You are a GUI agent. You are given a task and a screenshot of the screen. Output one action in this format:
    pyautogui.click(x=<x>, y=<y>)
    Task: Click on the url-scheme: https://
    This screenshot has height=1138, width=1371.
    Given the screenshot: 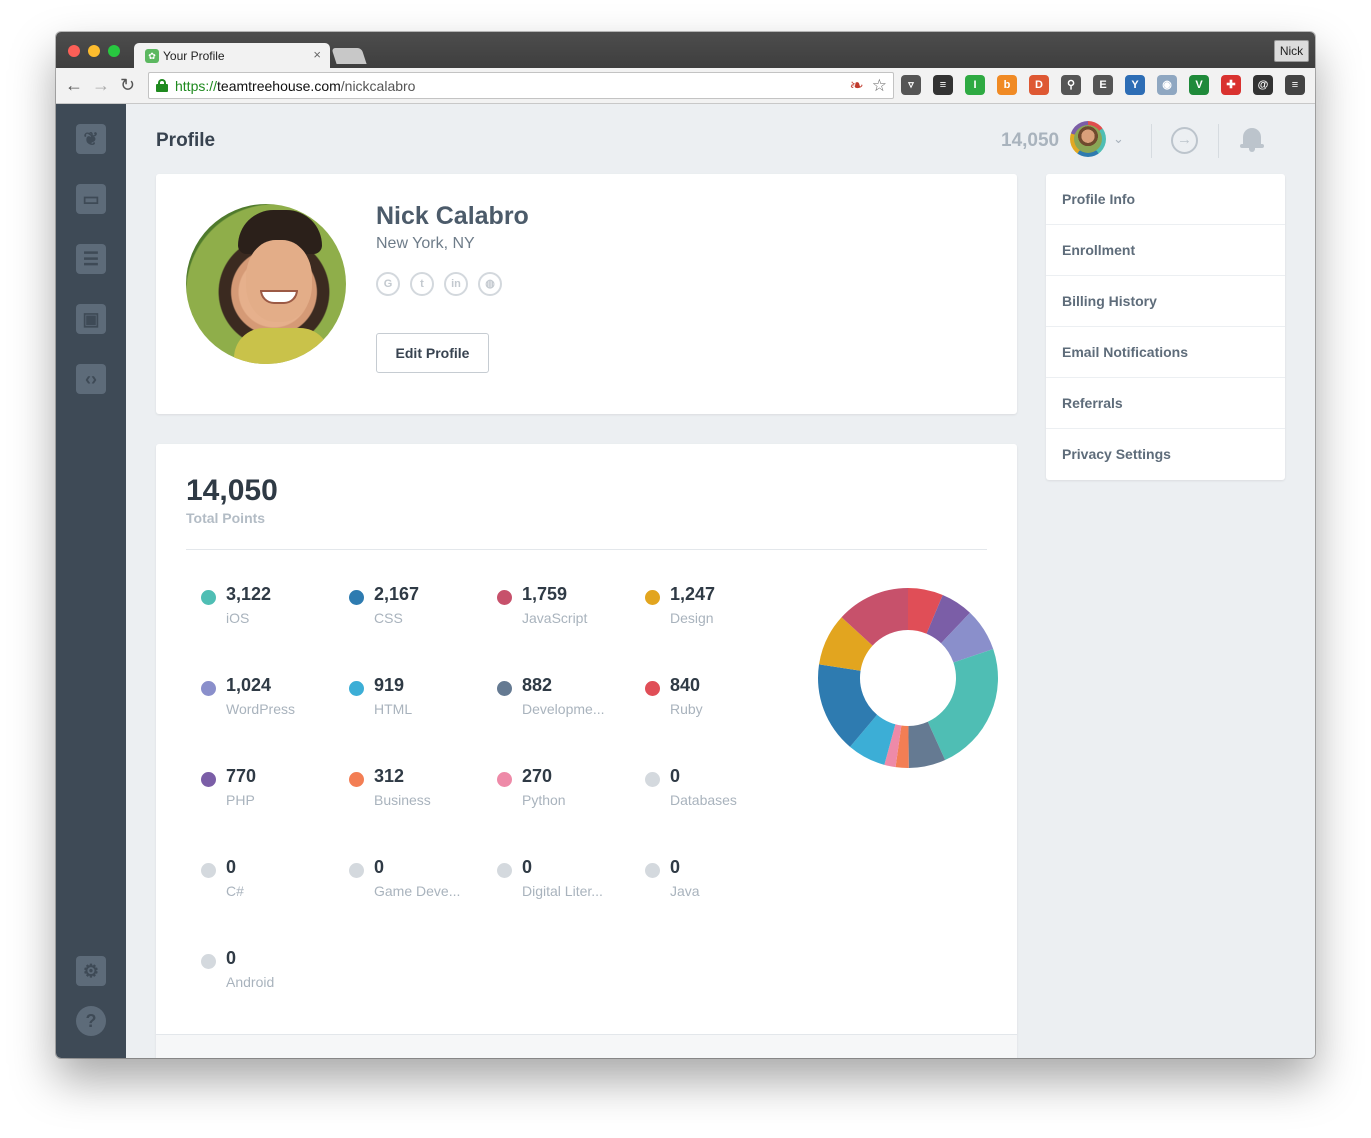 What is the action you would take?
    pyautogui.click(x=196, y=86)
    